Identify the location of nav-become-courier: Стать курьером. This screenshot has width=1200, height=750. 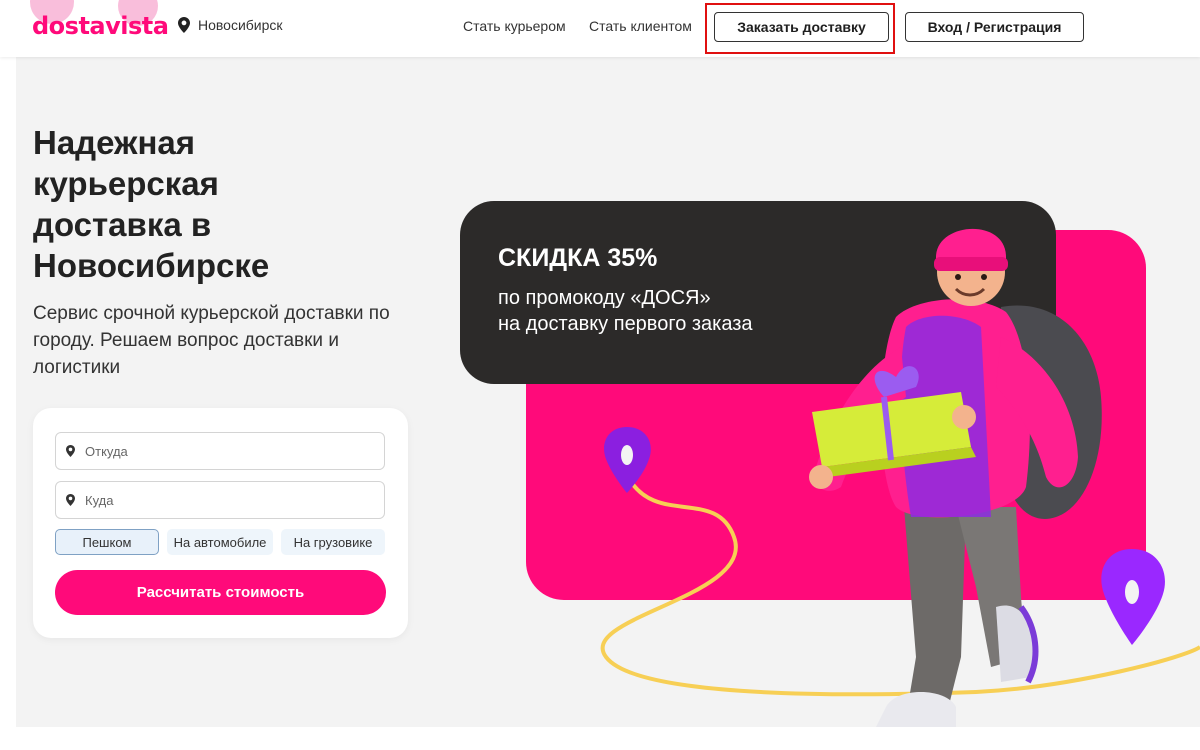
(514, 26).